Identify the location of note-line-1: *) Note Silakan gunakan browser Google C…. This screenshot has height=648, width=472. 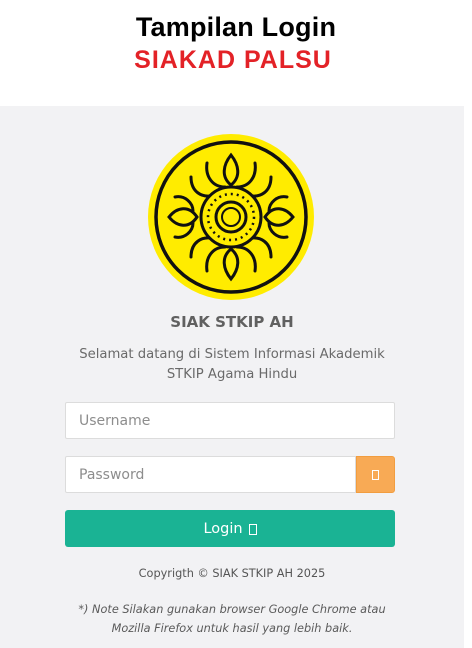
(232, 609).